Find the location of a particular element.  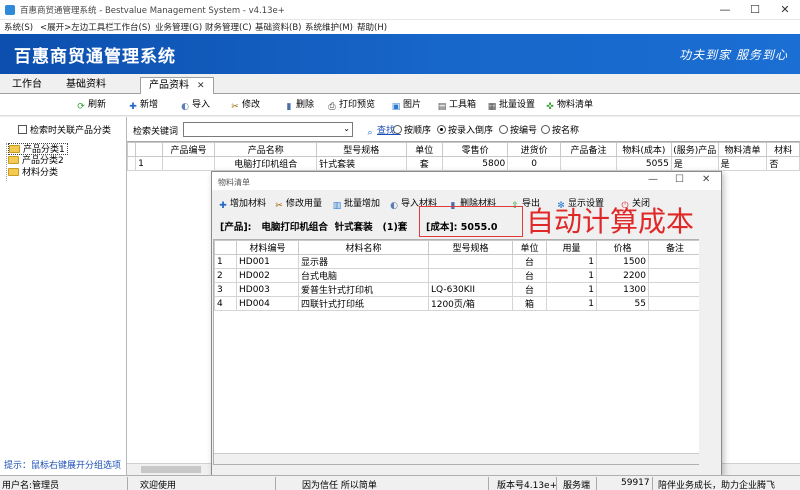

grid-header-cell: 材料 is located at coordinates (783, 149).